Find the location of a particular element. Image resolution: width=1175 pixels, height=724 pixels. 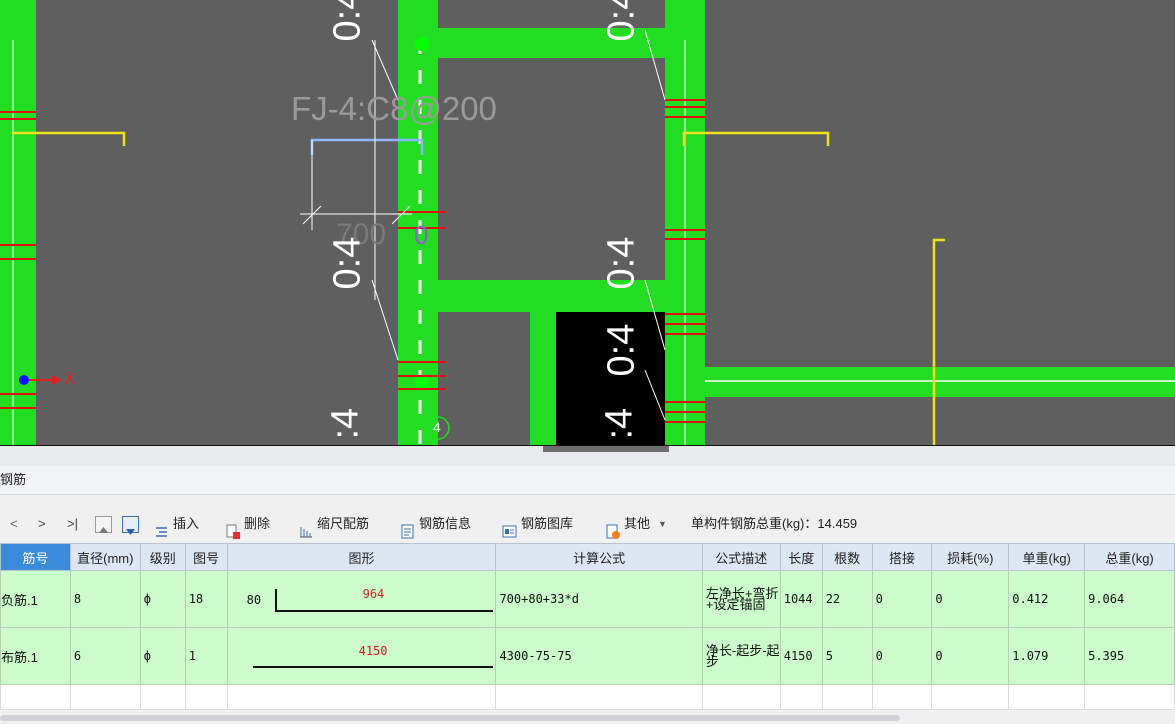

cell-length: 1044 is located at coordinates (801, 599).